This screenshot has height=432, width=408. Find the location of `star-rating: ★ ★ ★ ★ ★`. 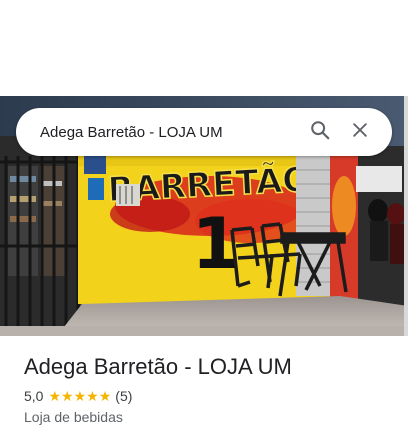

star-rating: ★ ★ ★ ★ ★ is located at coordinates (79, 396).